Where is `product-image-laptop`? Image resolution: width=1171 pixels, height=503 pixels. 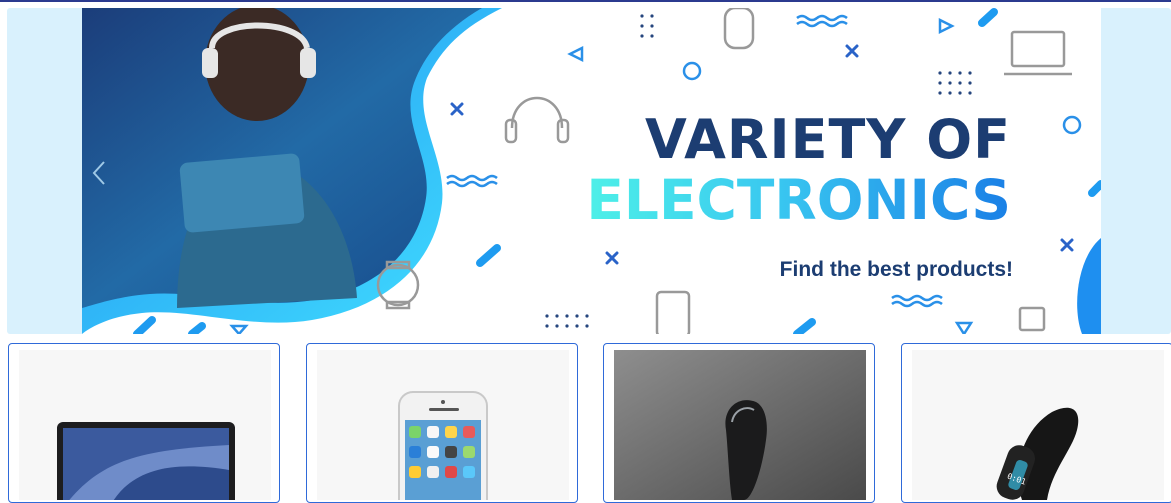
product-image-laptop is located at coordinates (145, 425).